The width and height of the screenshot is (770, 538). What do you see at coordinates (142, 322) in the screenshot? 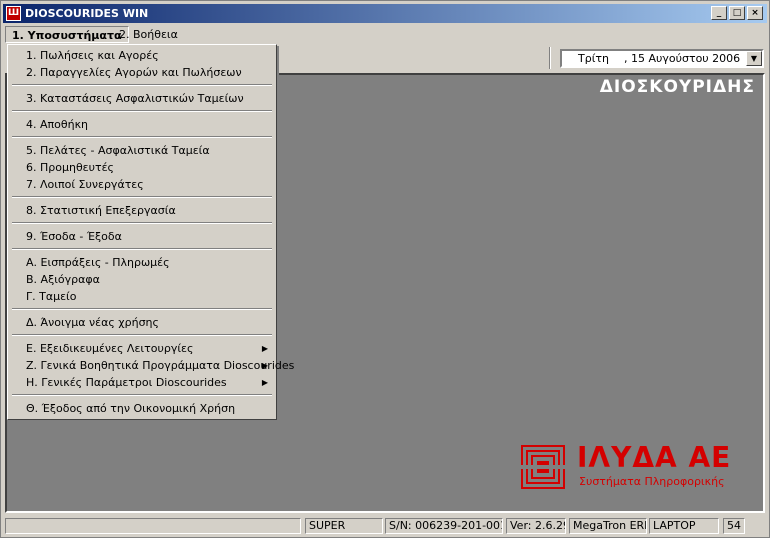
I see `menu-item-new-fiscal-year: Δ. Άνοιγμα νέας χρήσης` at bounding box center [142, 322].